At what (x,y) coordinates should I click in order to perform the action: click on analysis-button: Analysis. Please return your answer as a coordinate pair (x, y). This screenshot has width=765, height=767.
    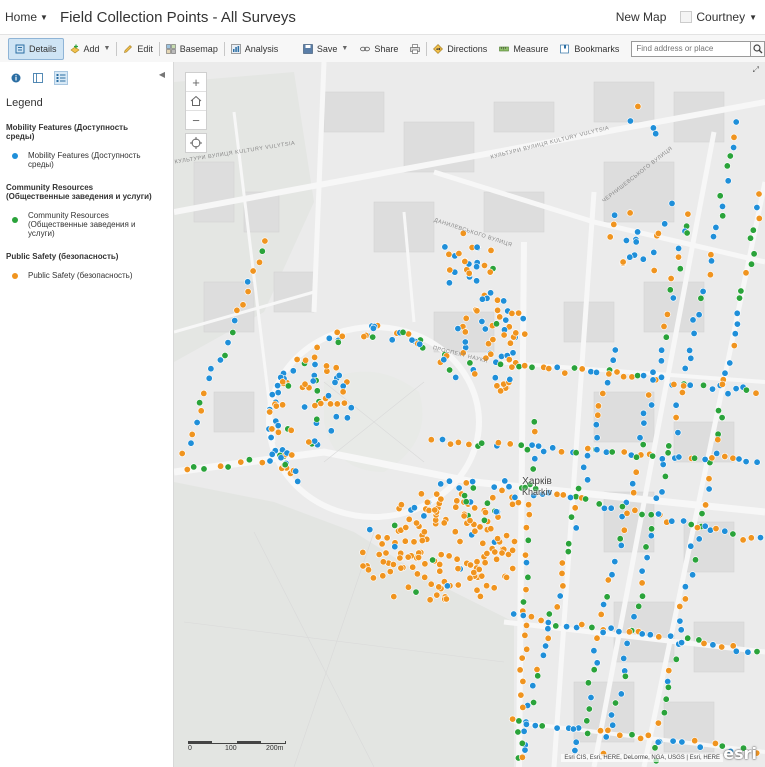
    Looking at the image, I should click on (255, 49).